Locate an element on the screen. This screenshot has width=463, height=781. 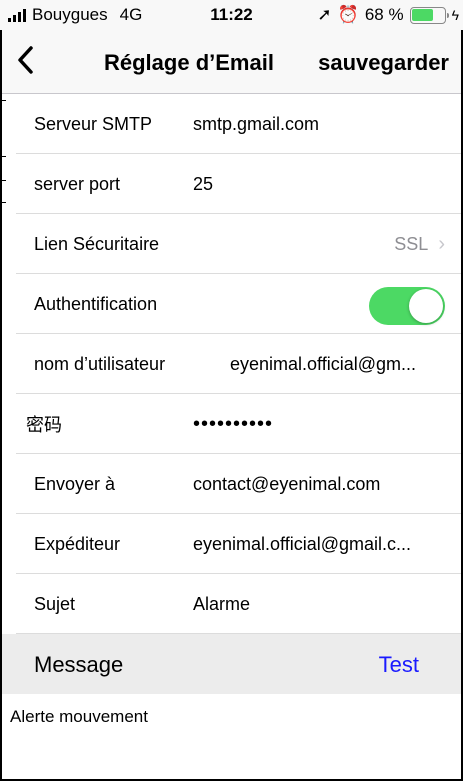
toggle-knob is located at coordinates (426, 306).